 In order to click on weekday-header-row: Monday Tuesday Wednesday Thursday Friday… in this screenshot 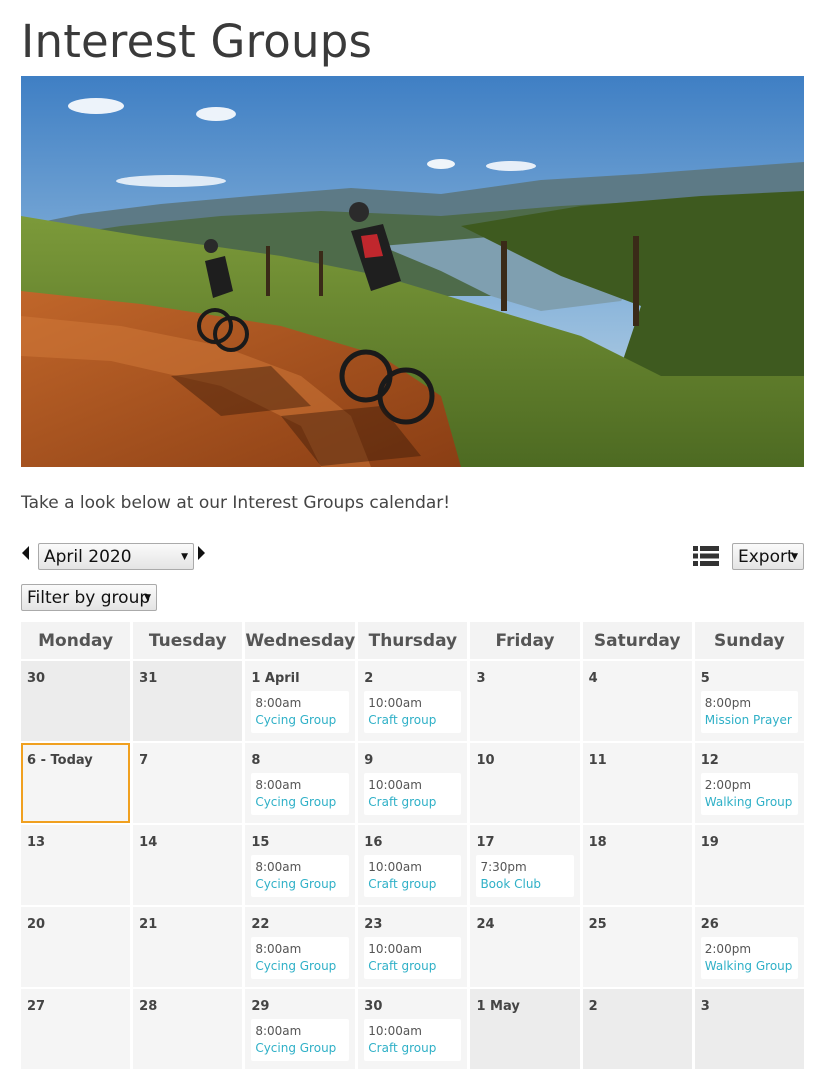, I will do `click(412, 640)`.